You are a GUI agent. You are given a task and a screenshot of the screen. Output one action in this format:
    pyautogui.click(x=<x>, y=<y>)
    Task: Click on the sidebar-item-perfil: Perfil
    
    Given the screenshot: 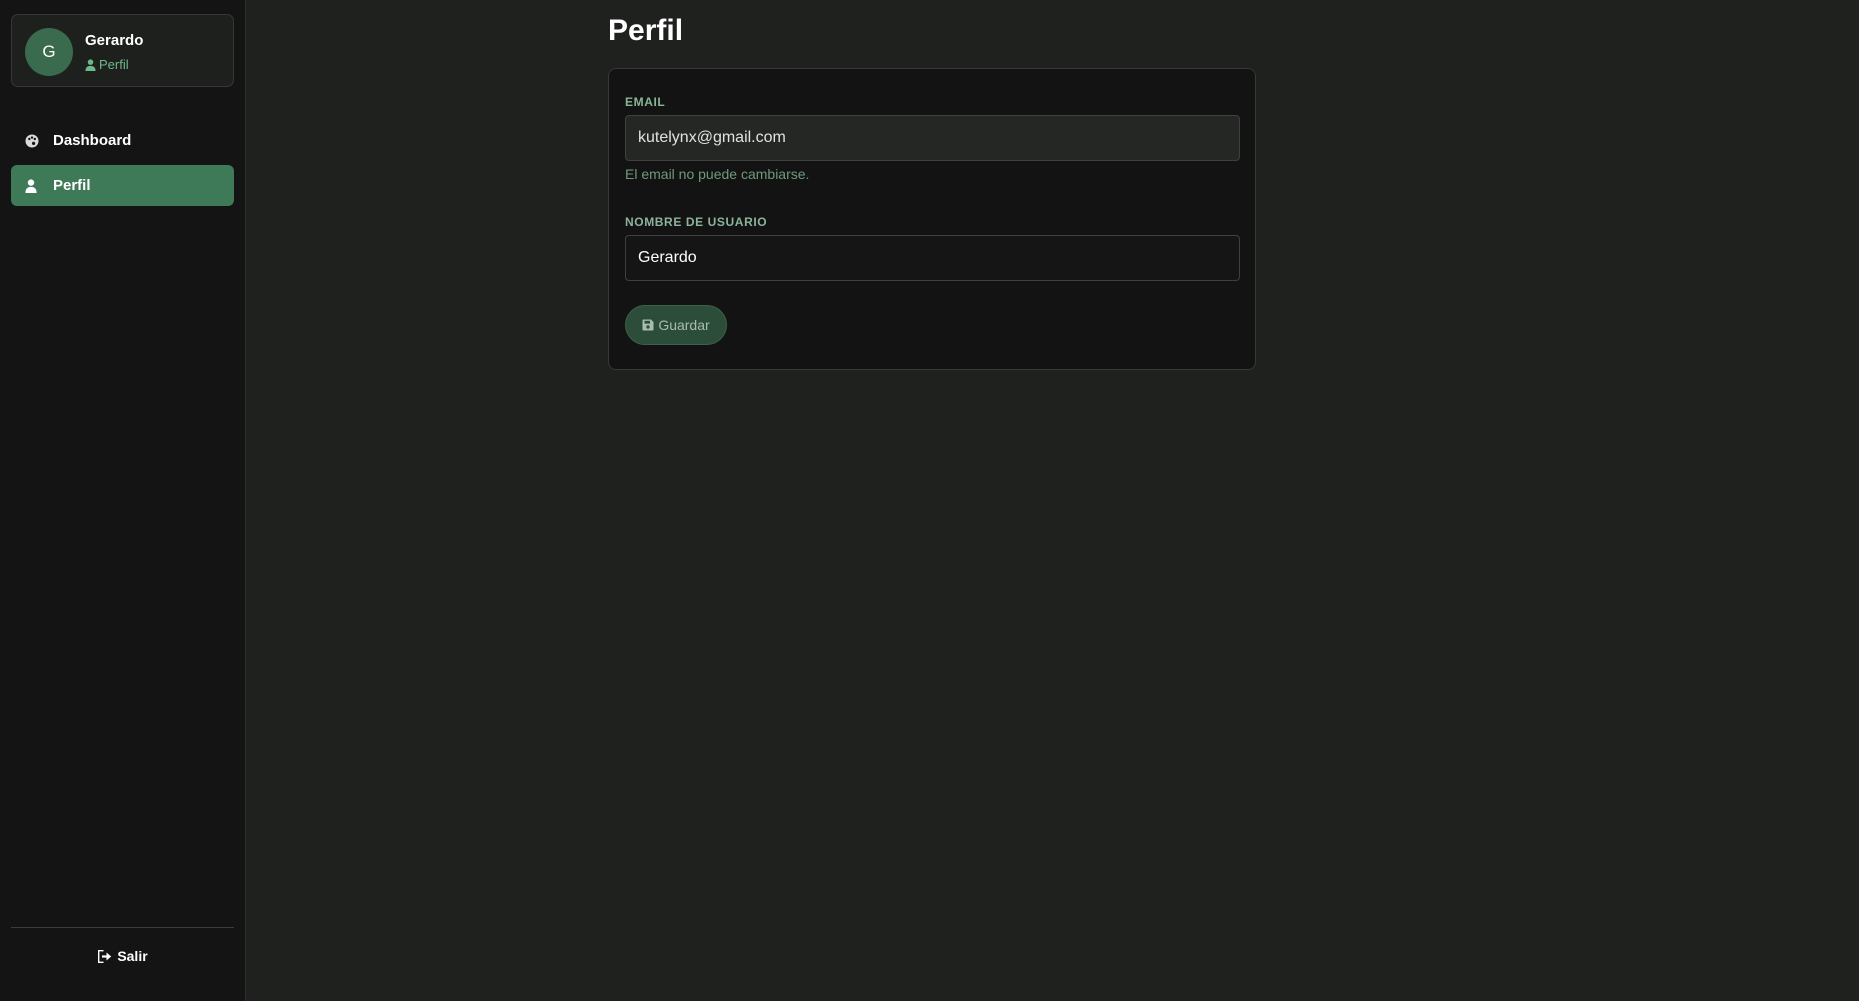 What is the action you would take?
    pyautogui.click(x=122, y=185)
    